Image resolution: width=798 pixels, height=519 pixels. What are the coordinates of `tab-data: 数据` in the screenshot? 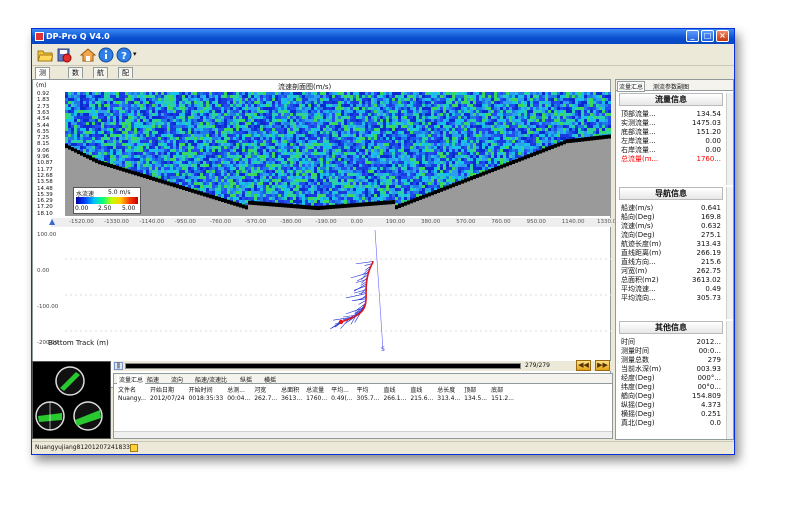 It's located at (75, 77).